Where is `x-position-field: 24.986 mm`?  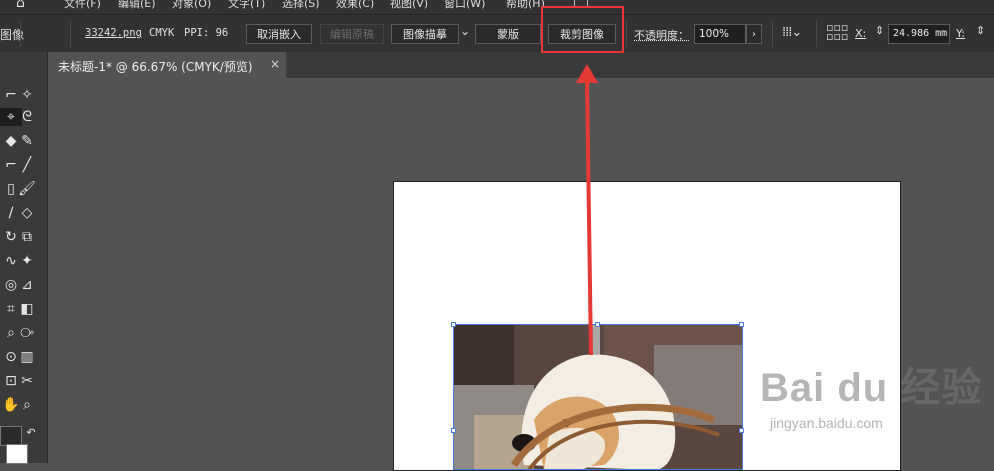
x-position-field: 24.986 mm is located at coordinates (919, 34).